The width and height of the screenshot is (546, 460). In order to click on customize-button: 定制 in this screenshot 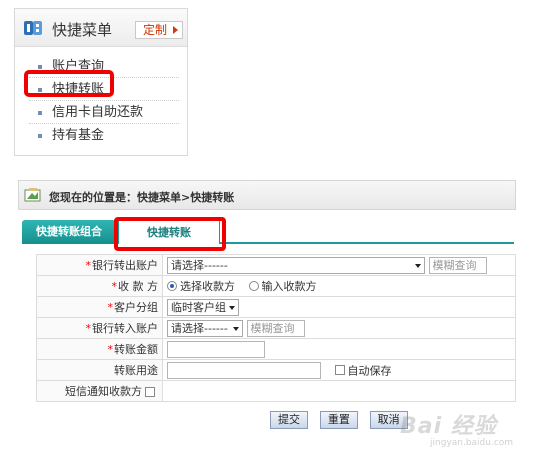, I will do `click(159, 30)`.